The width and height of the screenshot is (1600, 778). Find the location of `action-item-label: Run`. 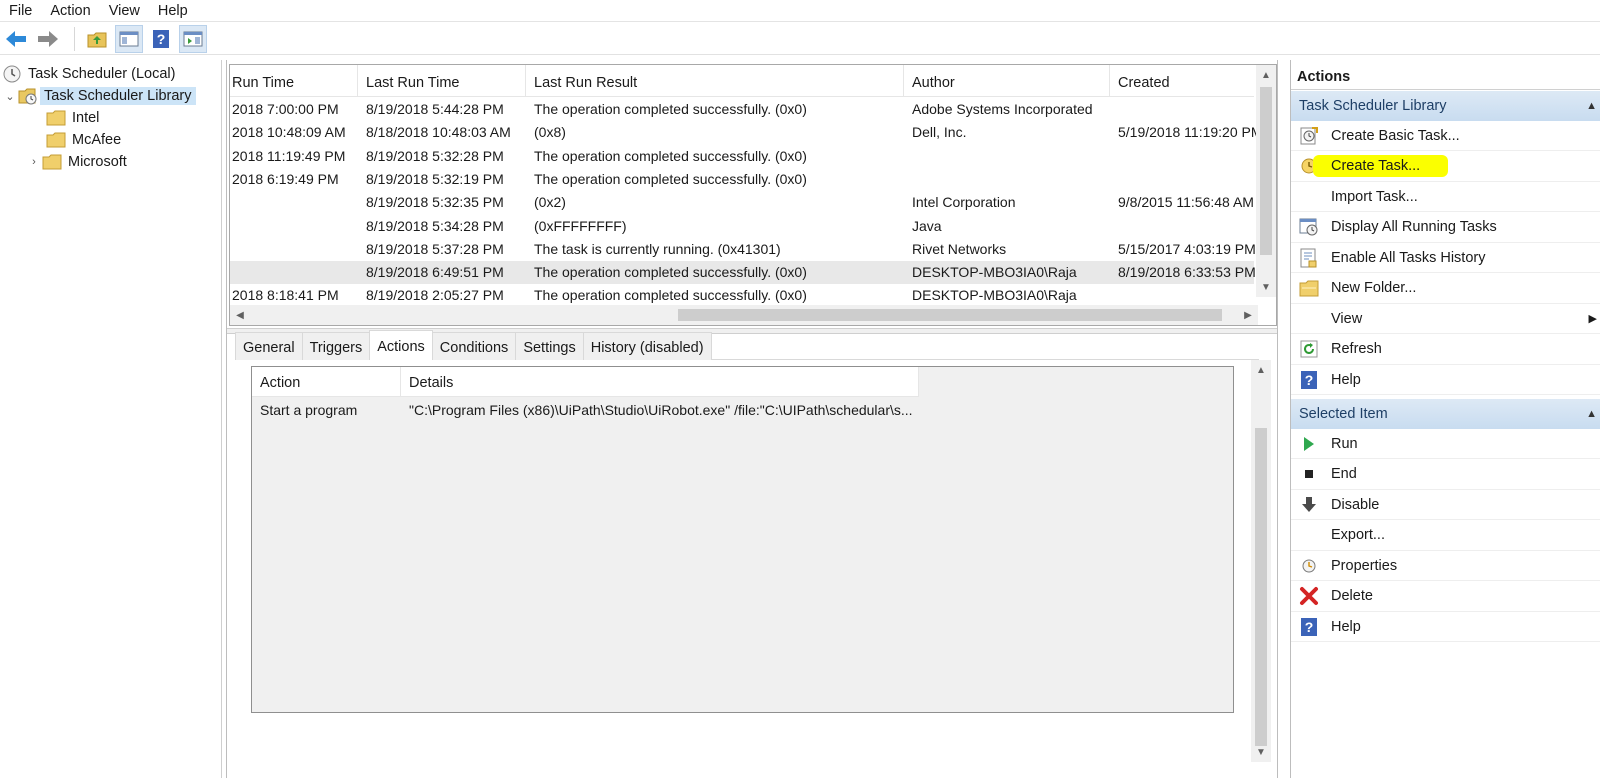

action-item-label: Run is located at coordinates (1344, 443).